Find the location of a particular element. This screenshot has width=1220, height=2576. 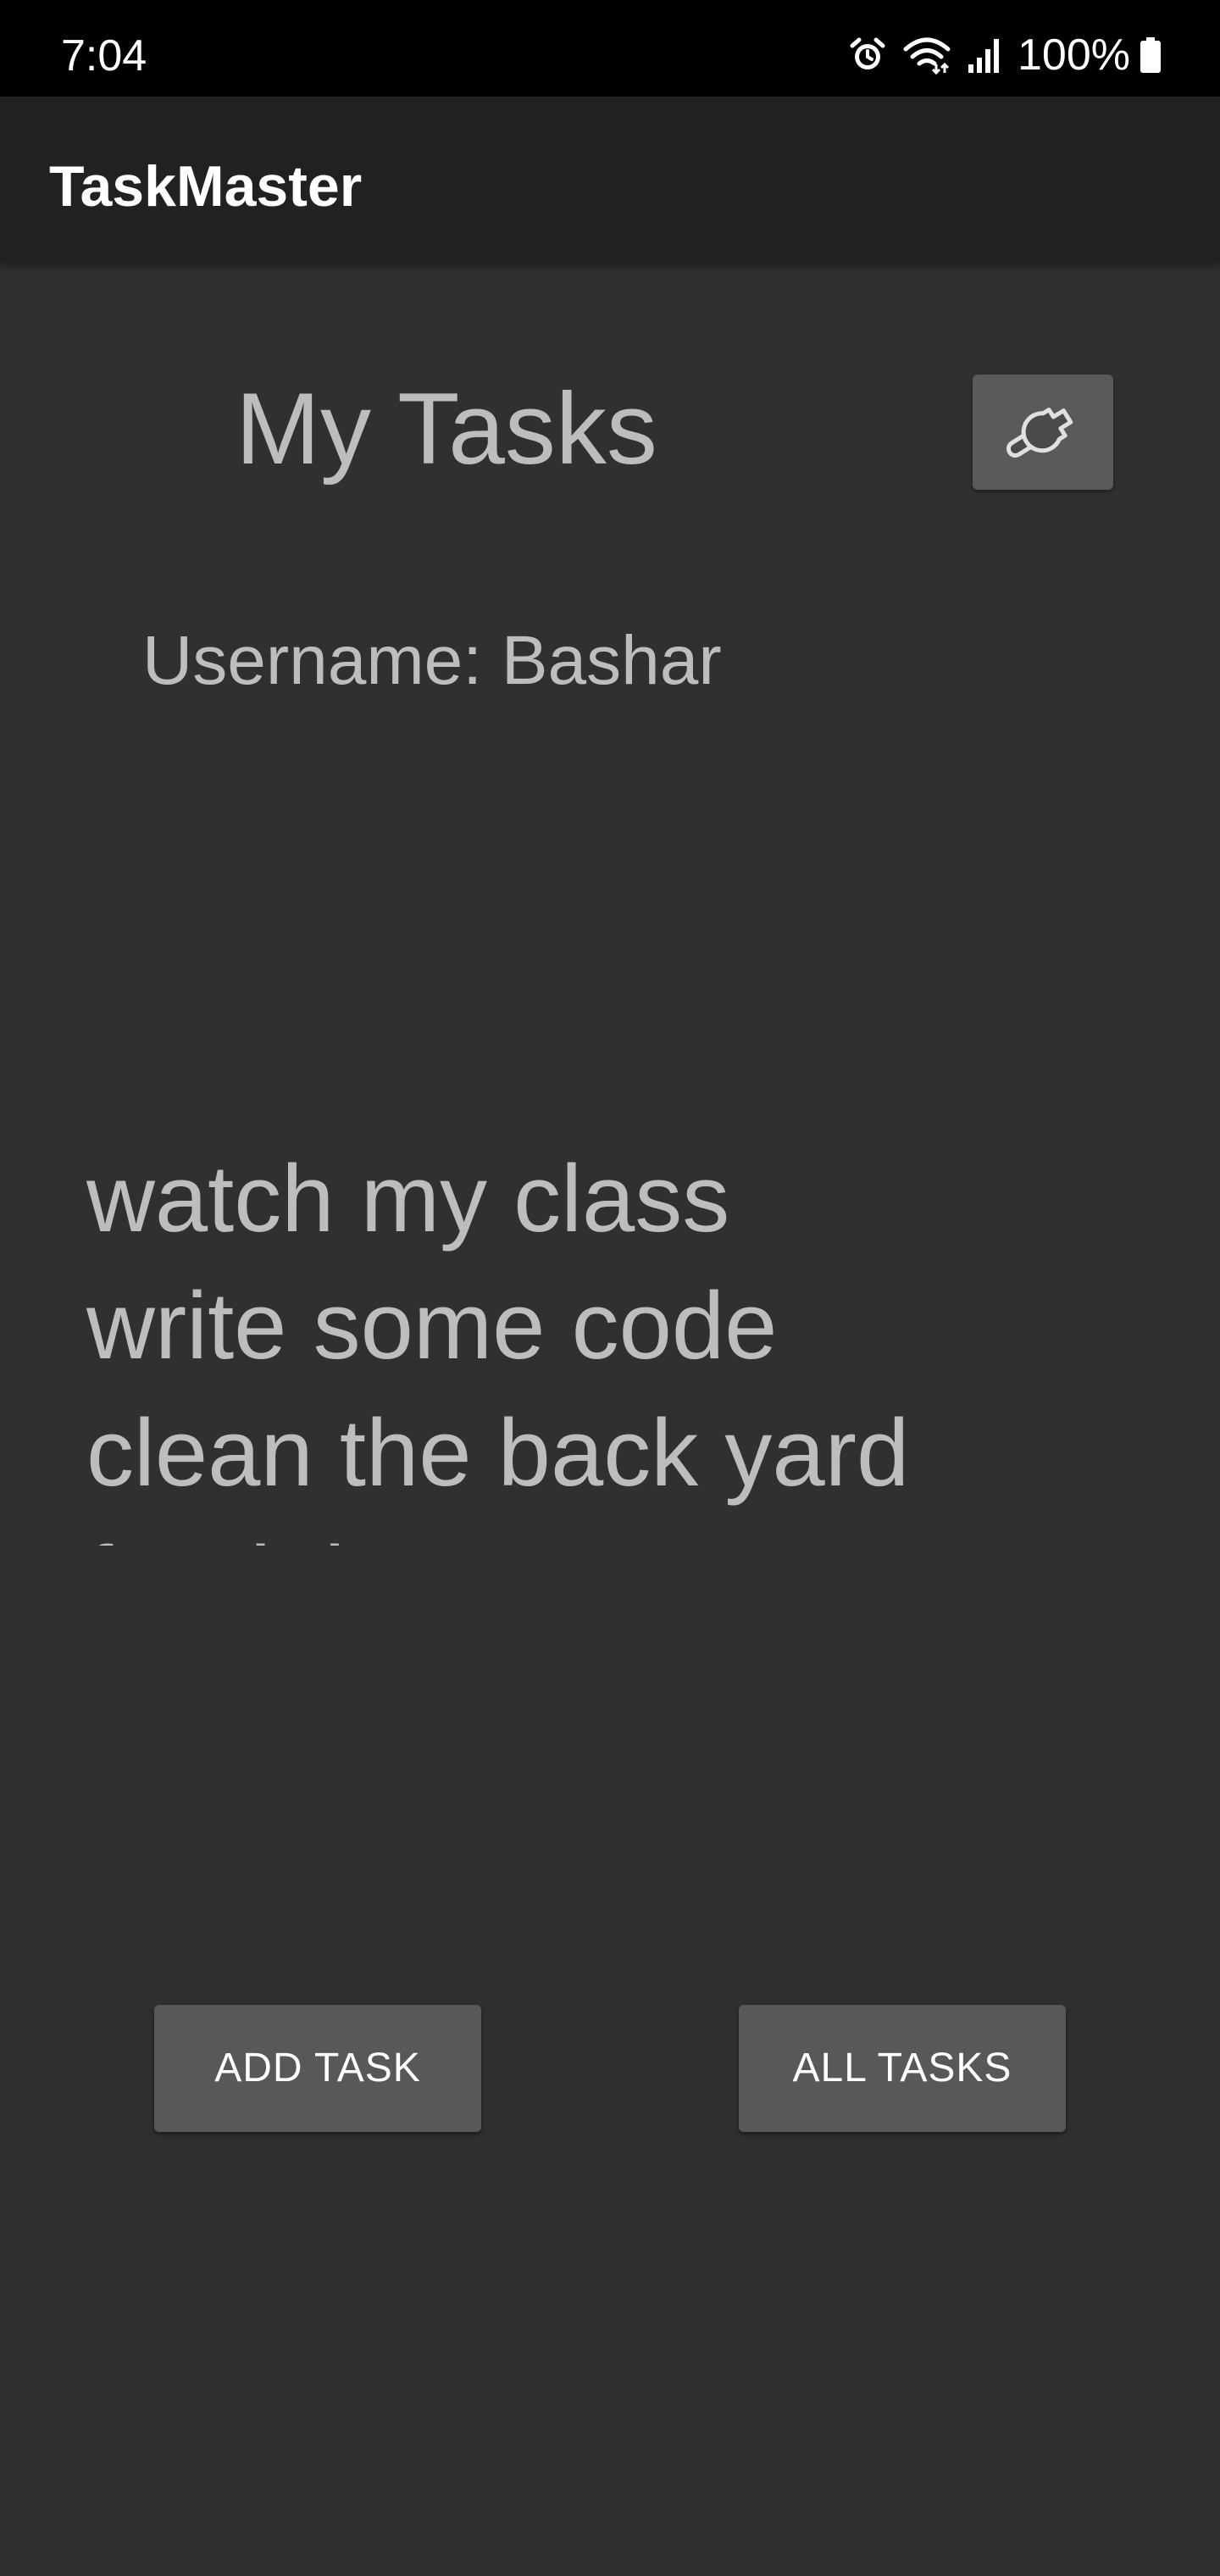

wifi-icon is located at coordinates (926, 55).